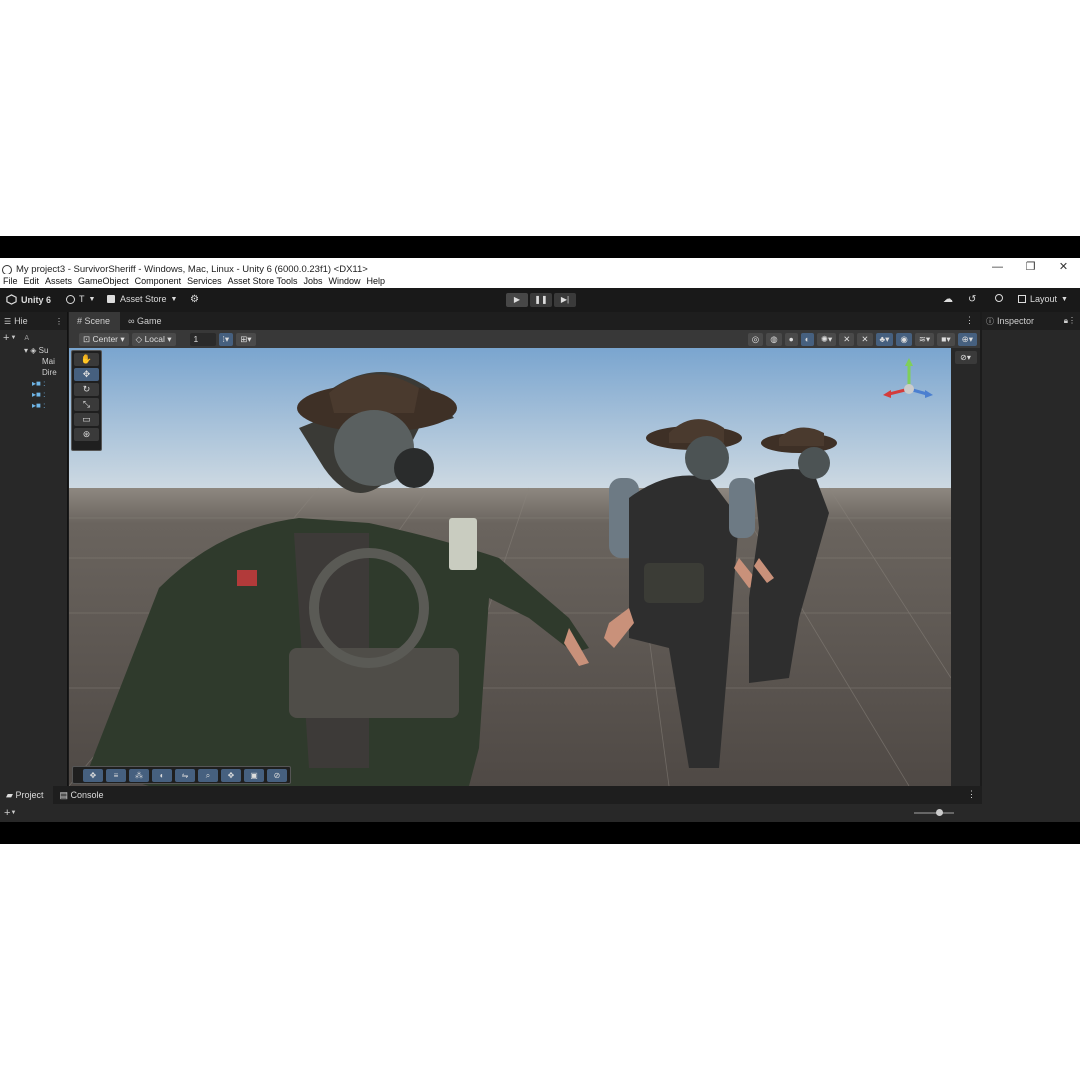 This screenshot has height=1080, width=1080. What do you see at coordinates (9, 795) in the screenshot?
I see `folder-icon: ▰` at bounding box center [9, 795].